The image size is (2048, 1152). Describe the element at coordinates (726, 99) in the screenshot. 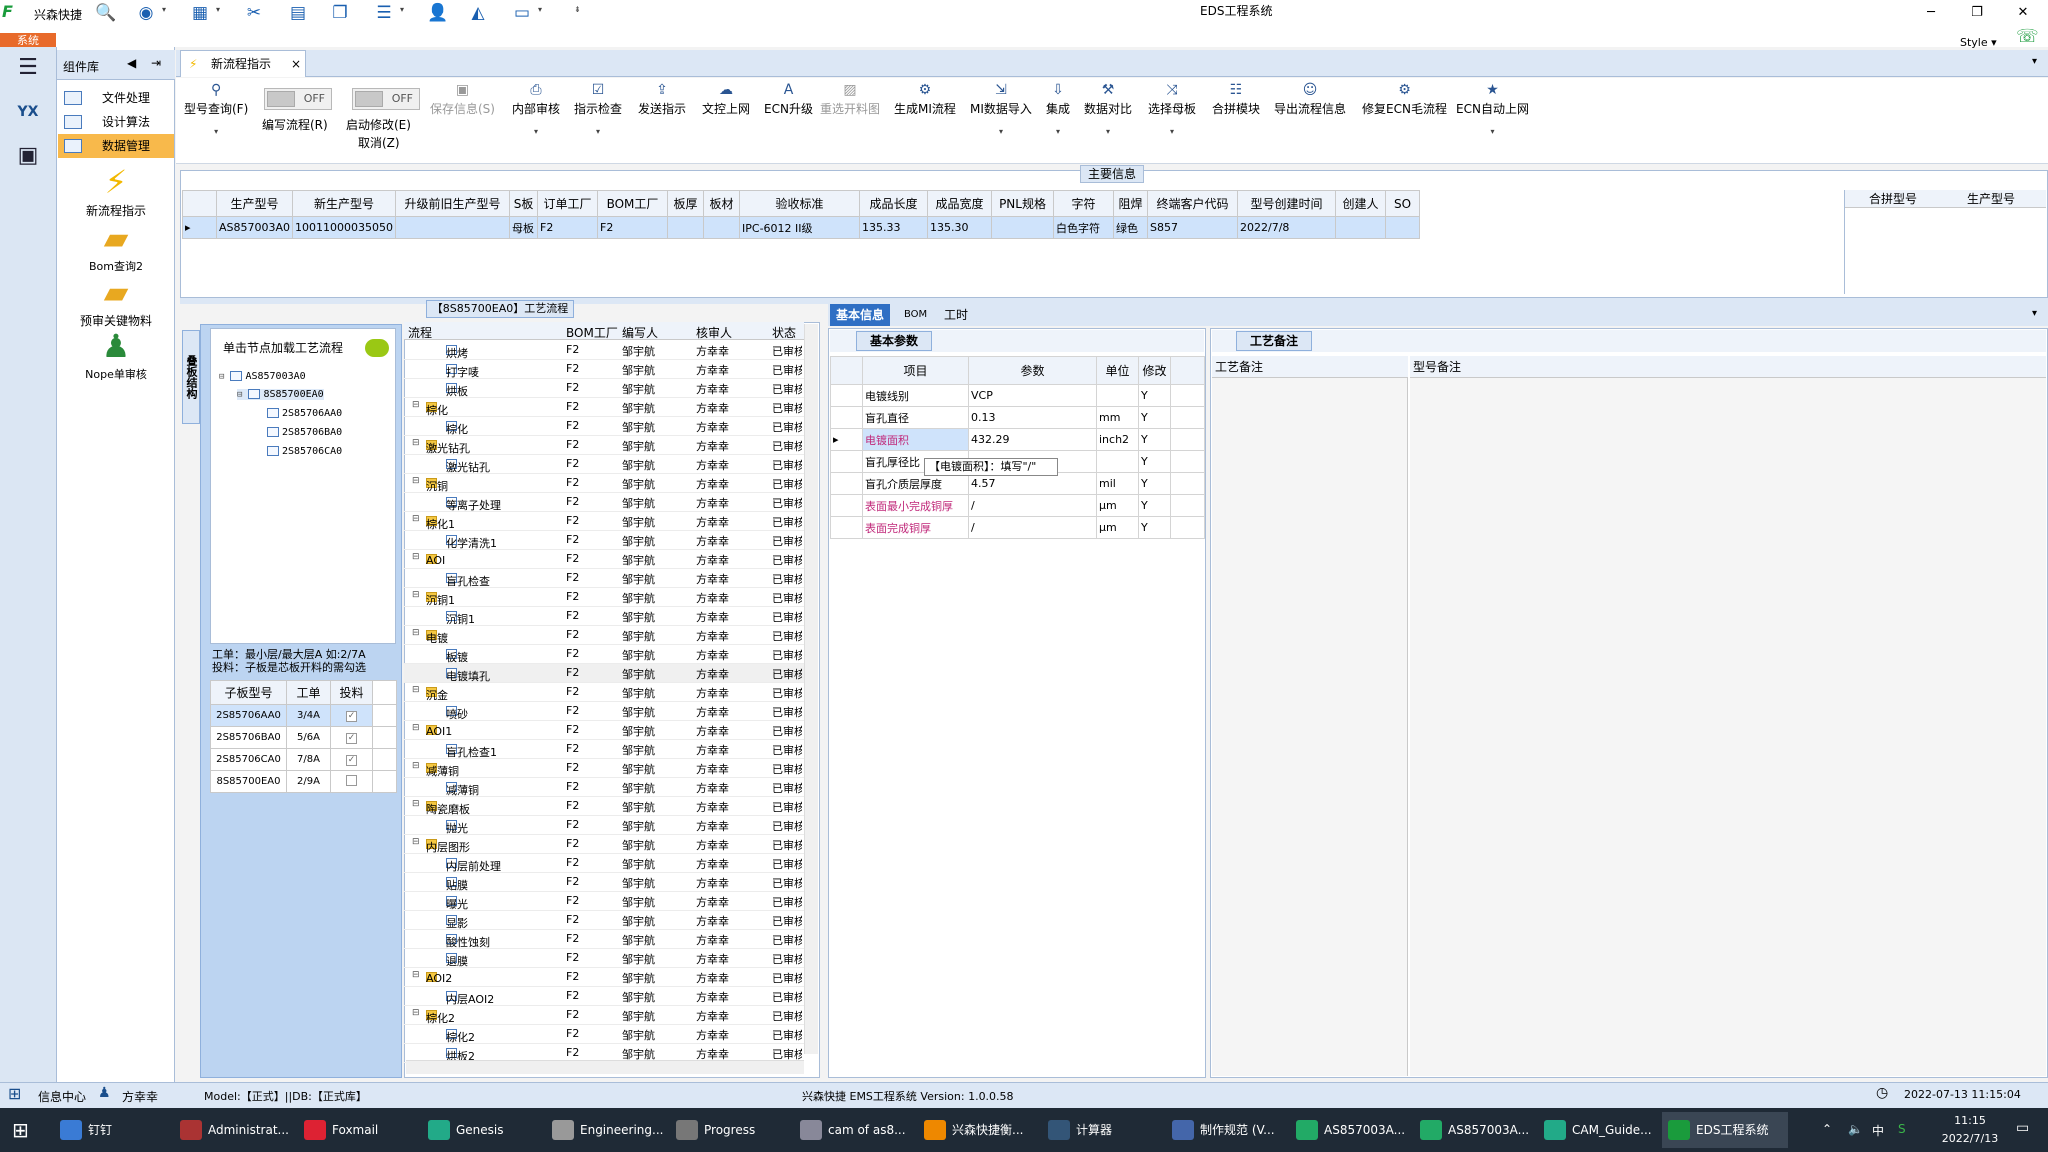

I see `doc-online-button: ☁ 文控上网` at that location.